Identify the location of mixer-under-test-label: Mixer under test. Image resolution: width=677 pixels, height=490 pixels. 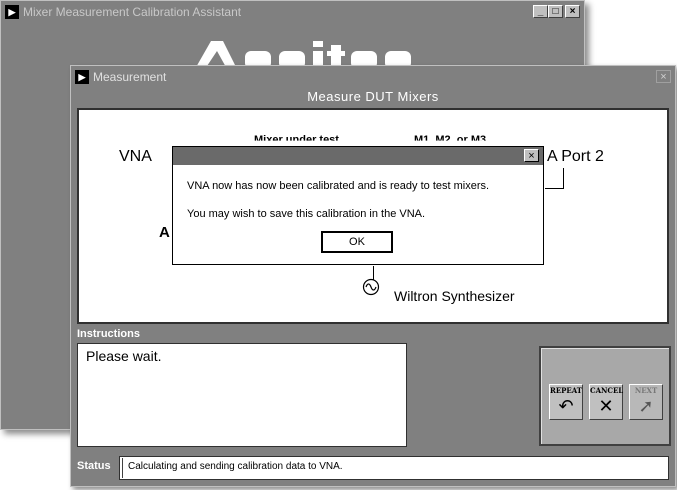
(296, 140).